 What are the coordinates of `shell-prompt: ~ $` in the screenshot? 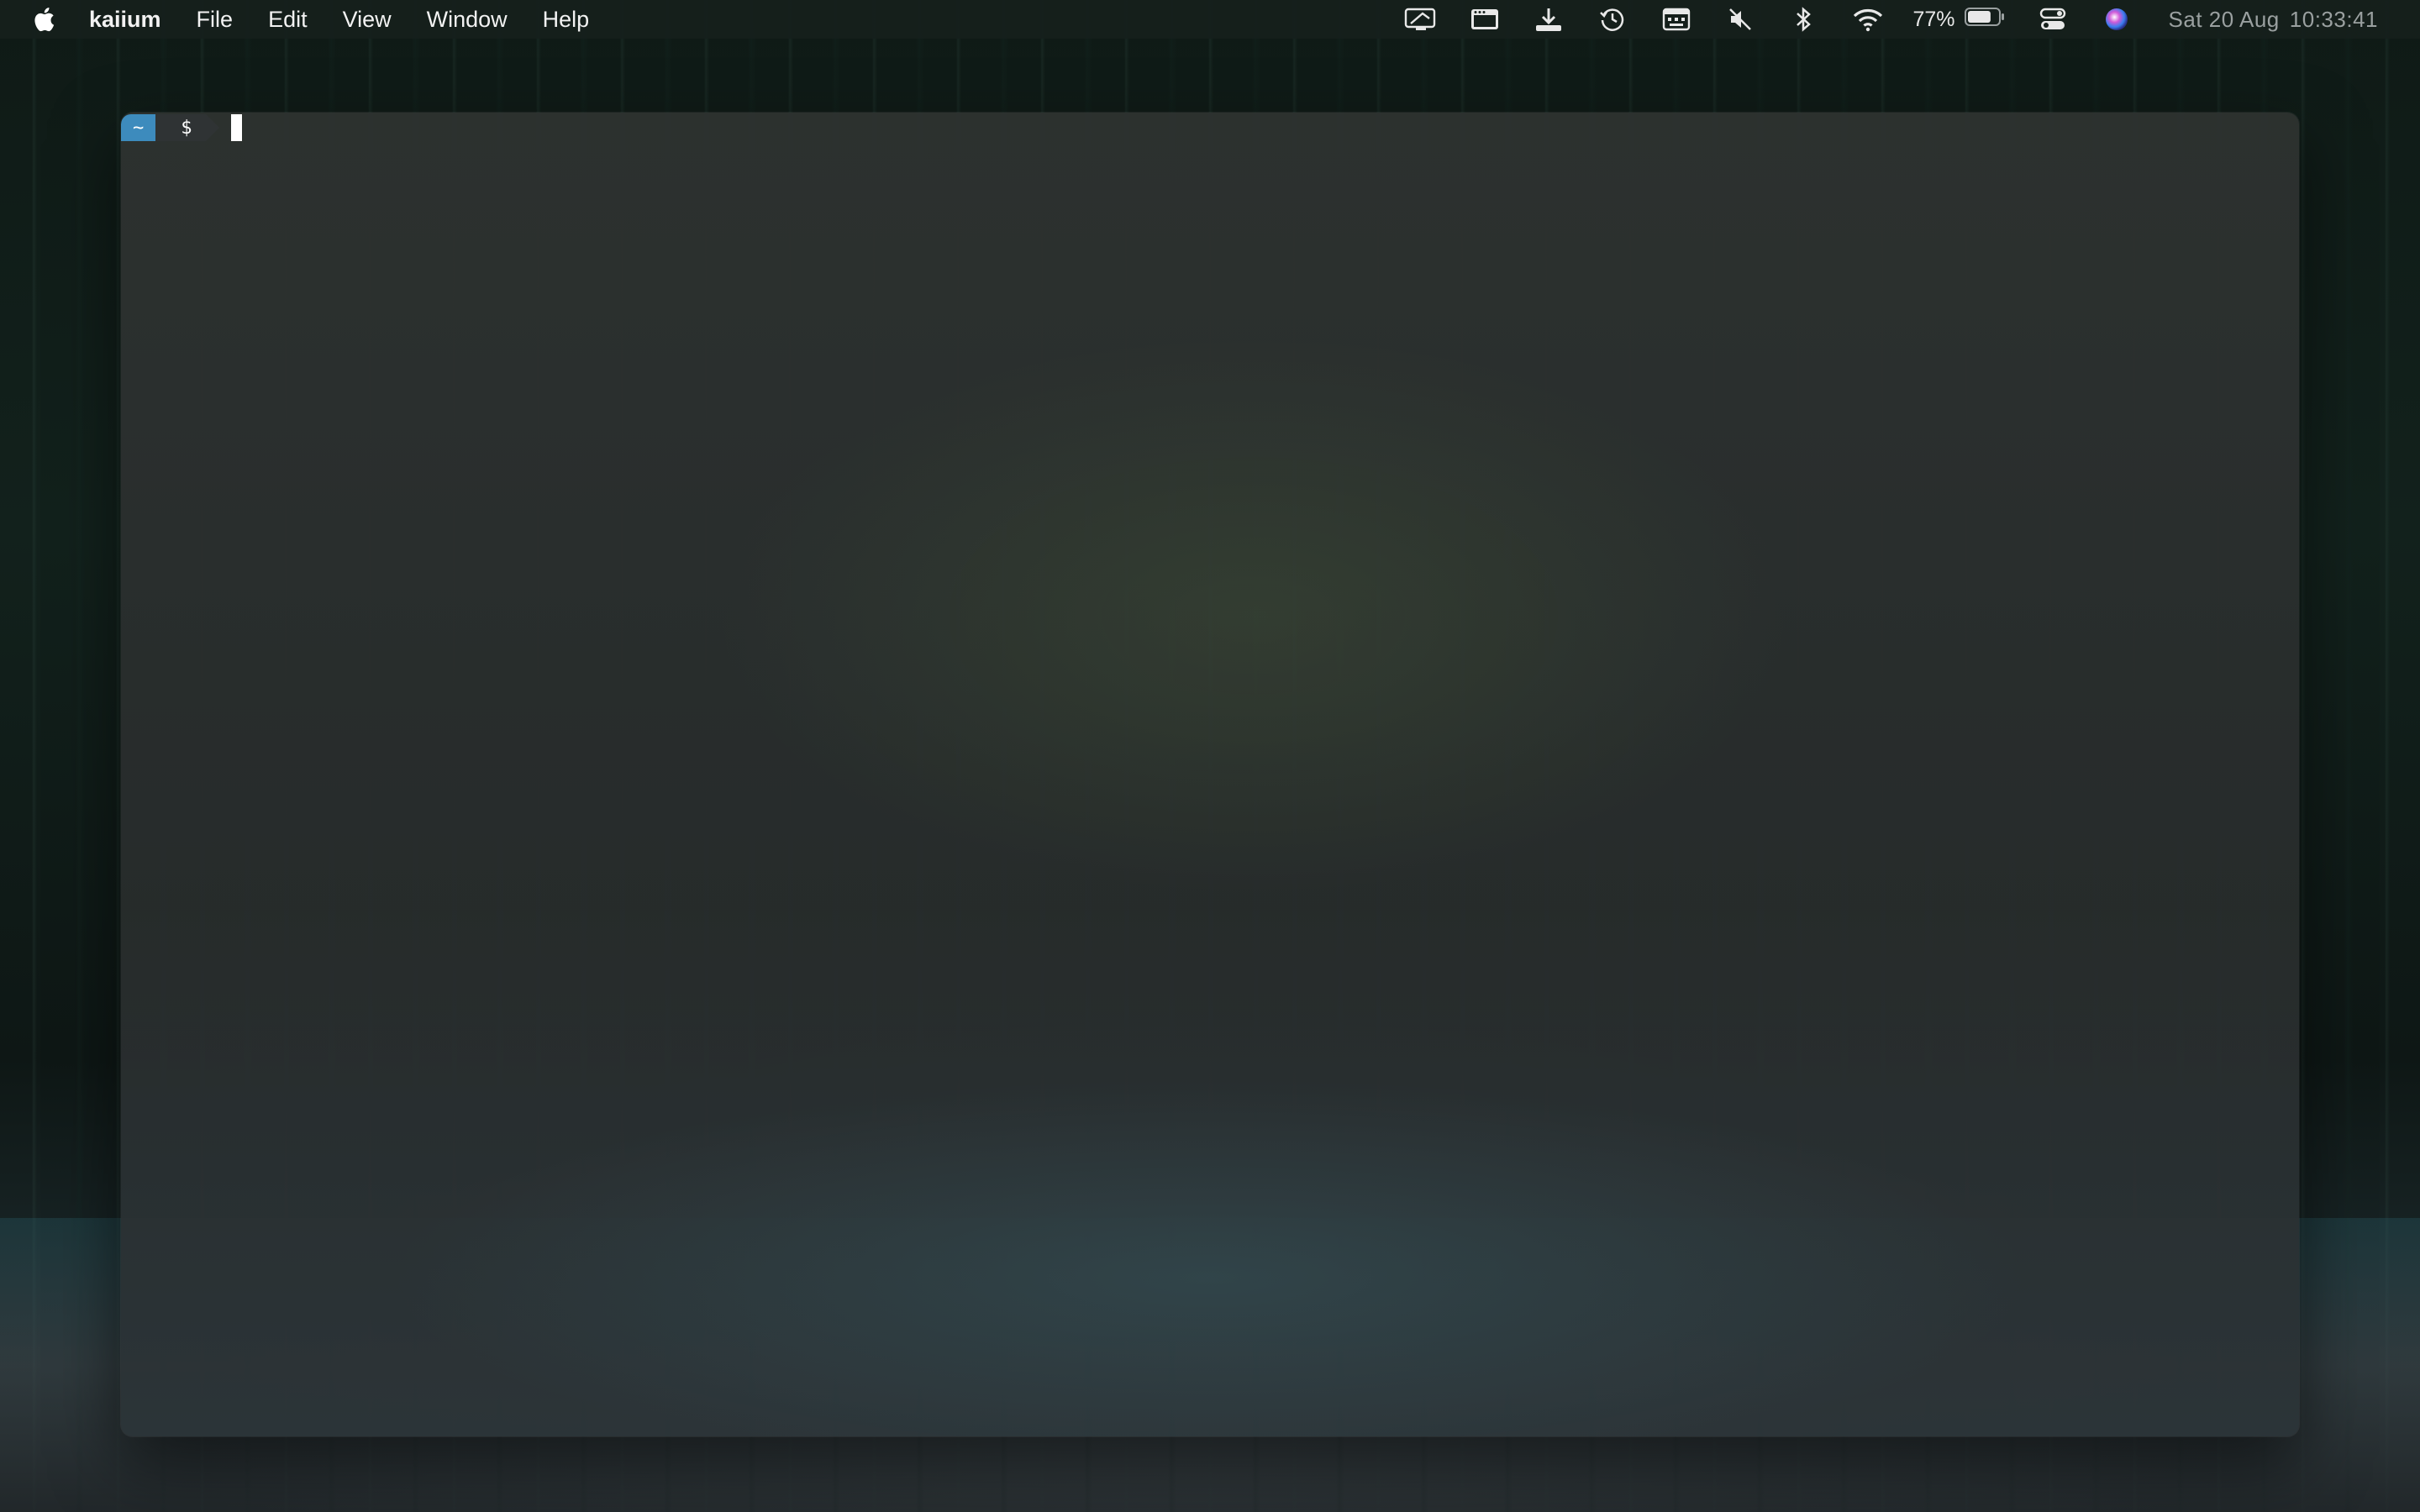 It's located at (181, 128).